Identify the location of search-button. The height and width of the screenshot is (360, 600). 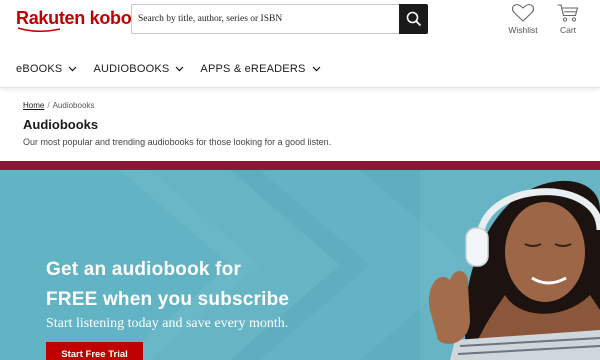
(413, 19).